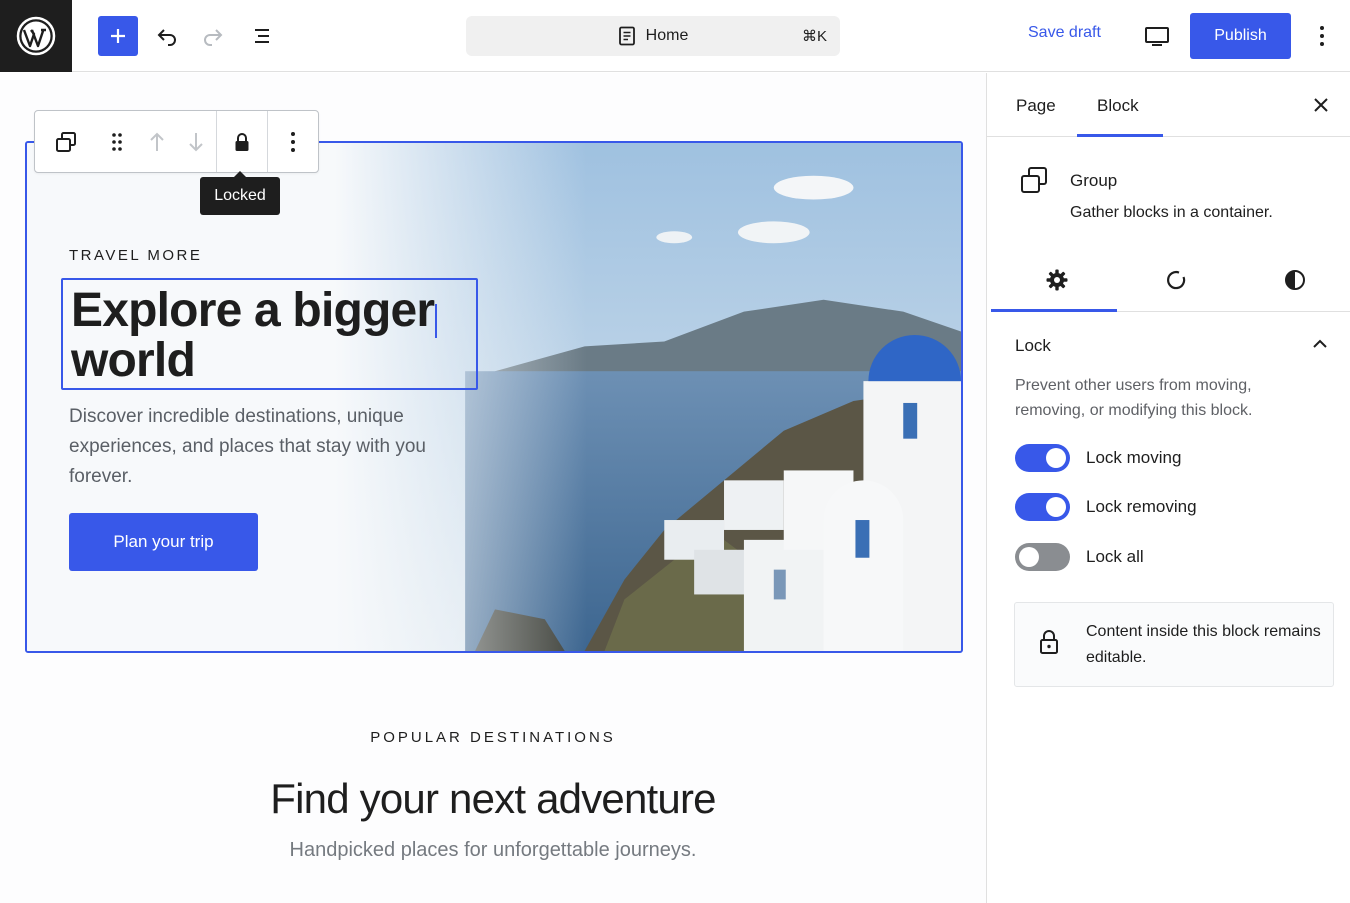  I want to click on command-shortcut: ⌘K, so click(814, 36).